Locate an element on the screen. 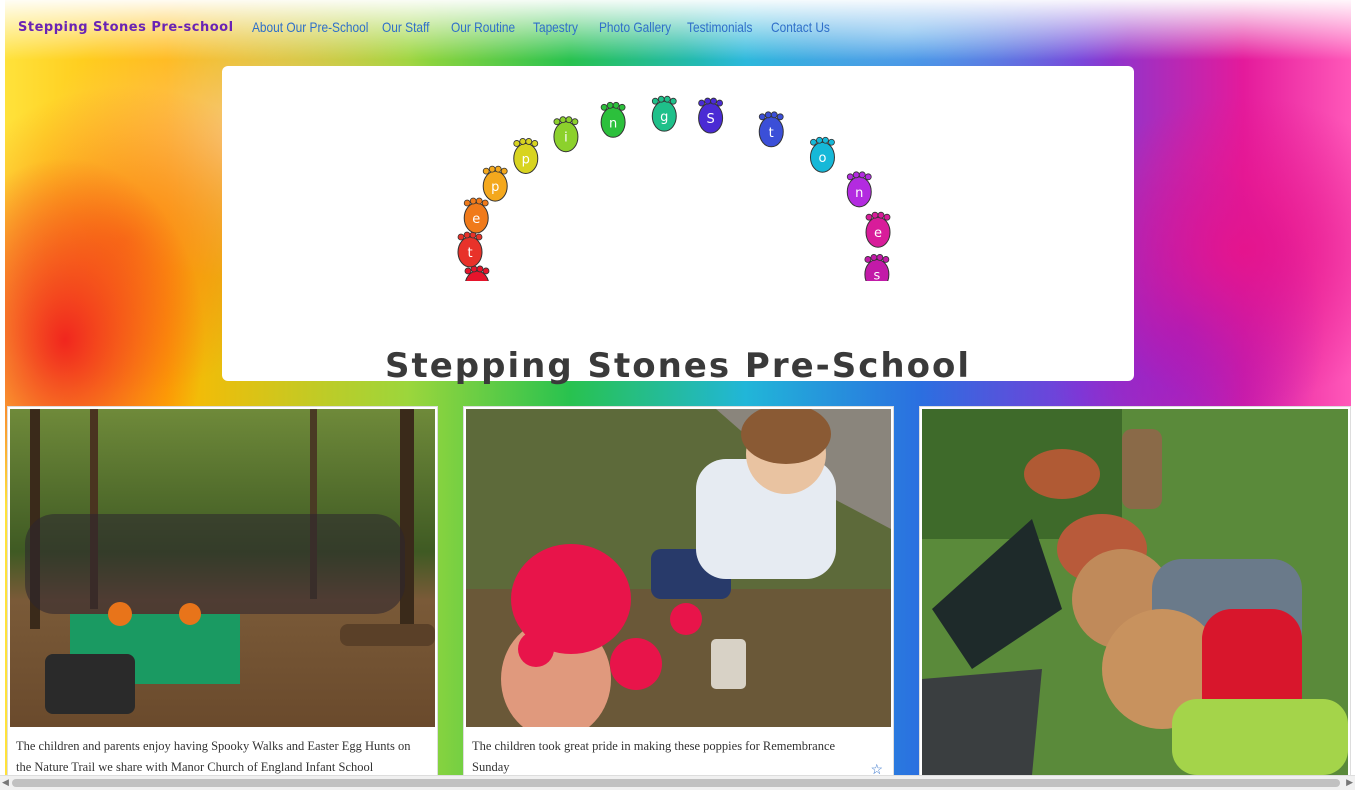  scroll-right-icon: ▶ is located at coordinates (1349, 782).